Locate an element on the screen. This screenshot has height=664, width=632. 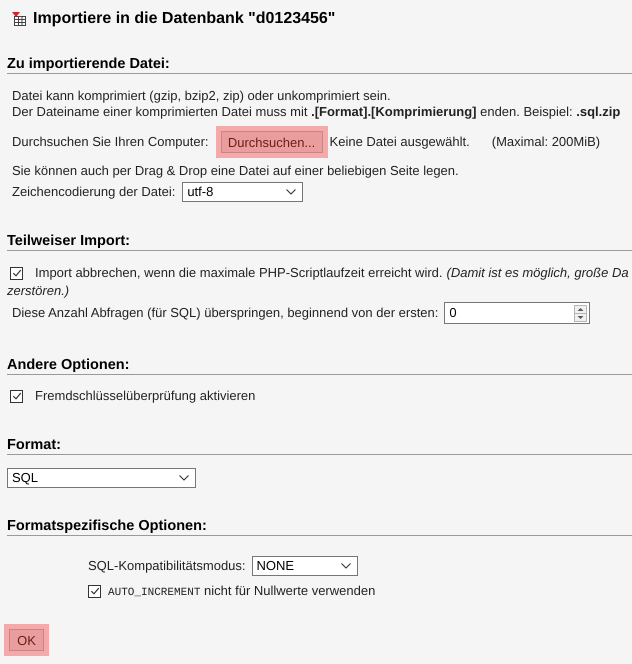
section-heading: Format: is located at coordinates (319, 445).